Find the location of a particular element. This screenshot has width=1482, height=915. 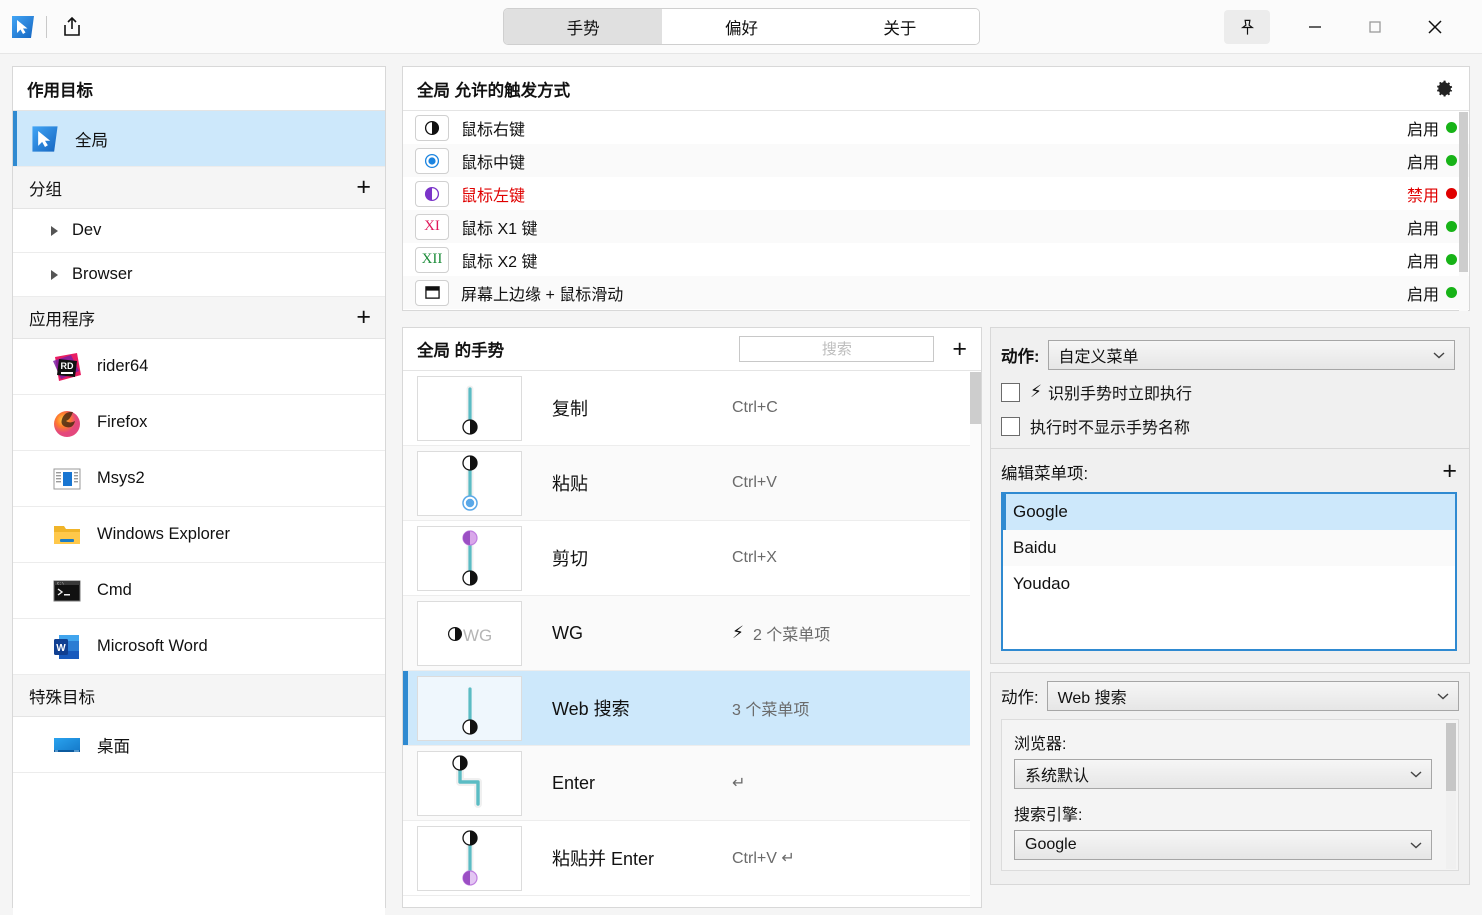

sidebar-section-special: 特殊目标 is located at coordinates (199, 696).